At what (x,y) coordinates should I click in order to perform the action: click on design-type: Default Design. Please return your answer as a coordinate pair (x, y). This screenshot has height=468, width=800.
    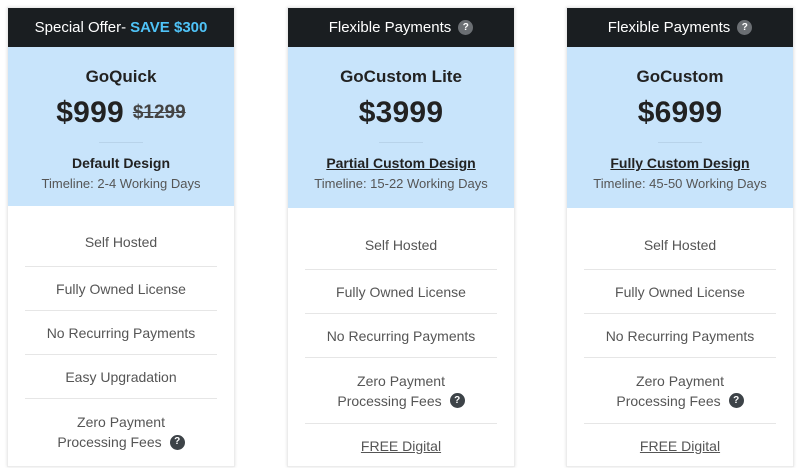
    Looking at the image, I should click on (120, 163).